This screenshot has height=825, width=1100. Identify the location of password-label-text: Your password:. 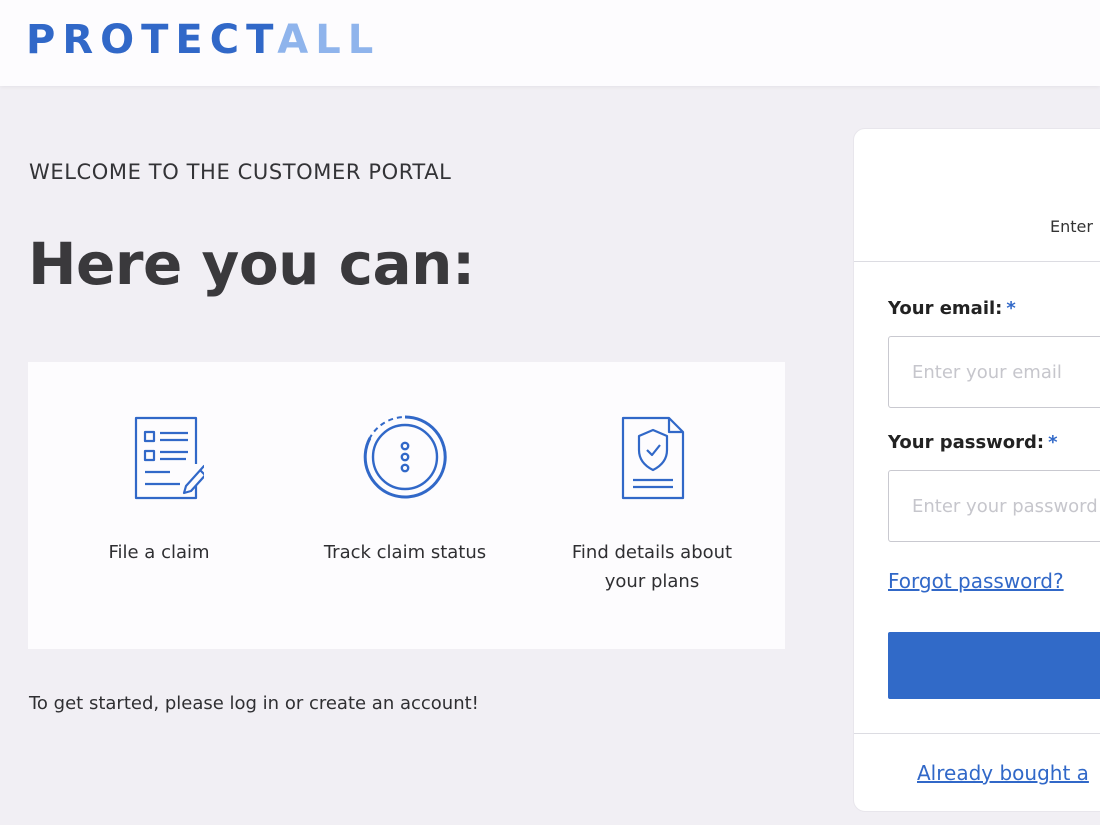
(966, 442).